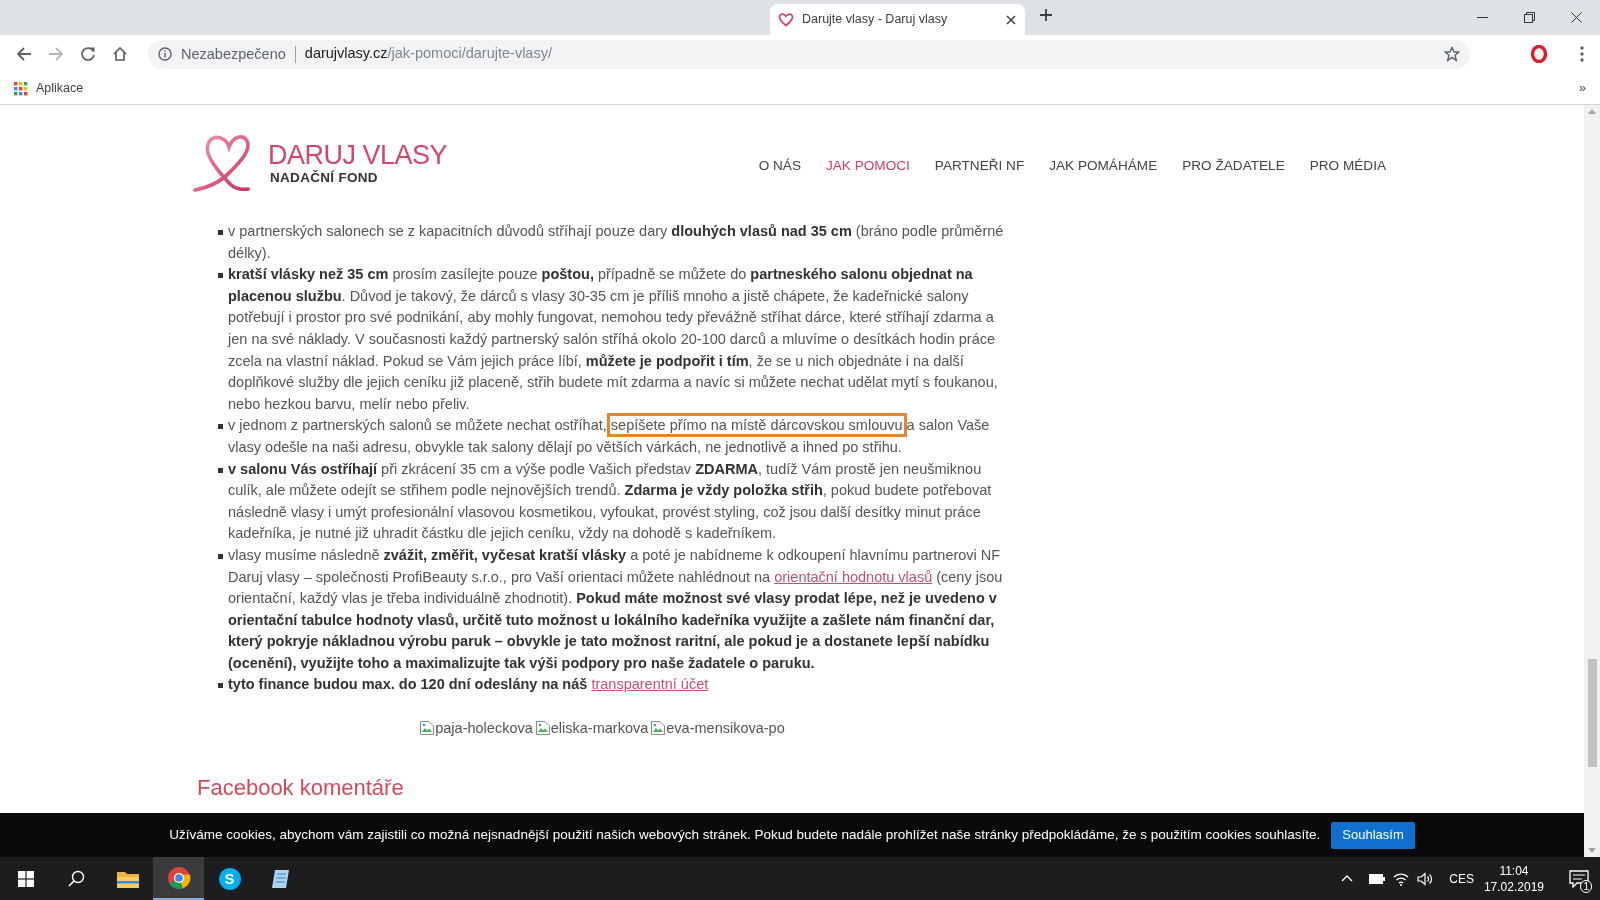 The image size is (1600, 900). I want to click on image-alt-text: paja-holeckova, so click(484, 729).